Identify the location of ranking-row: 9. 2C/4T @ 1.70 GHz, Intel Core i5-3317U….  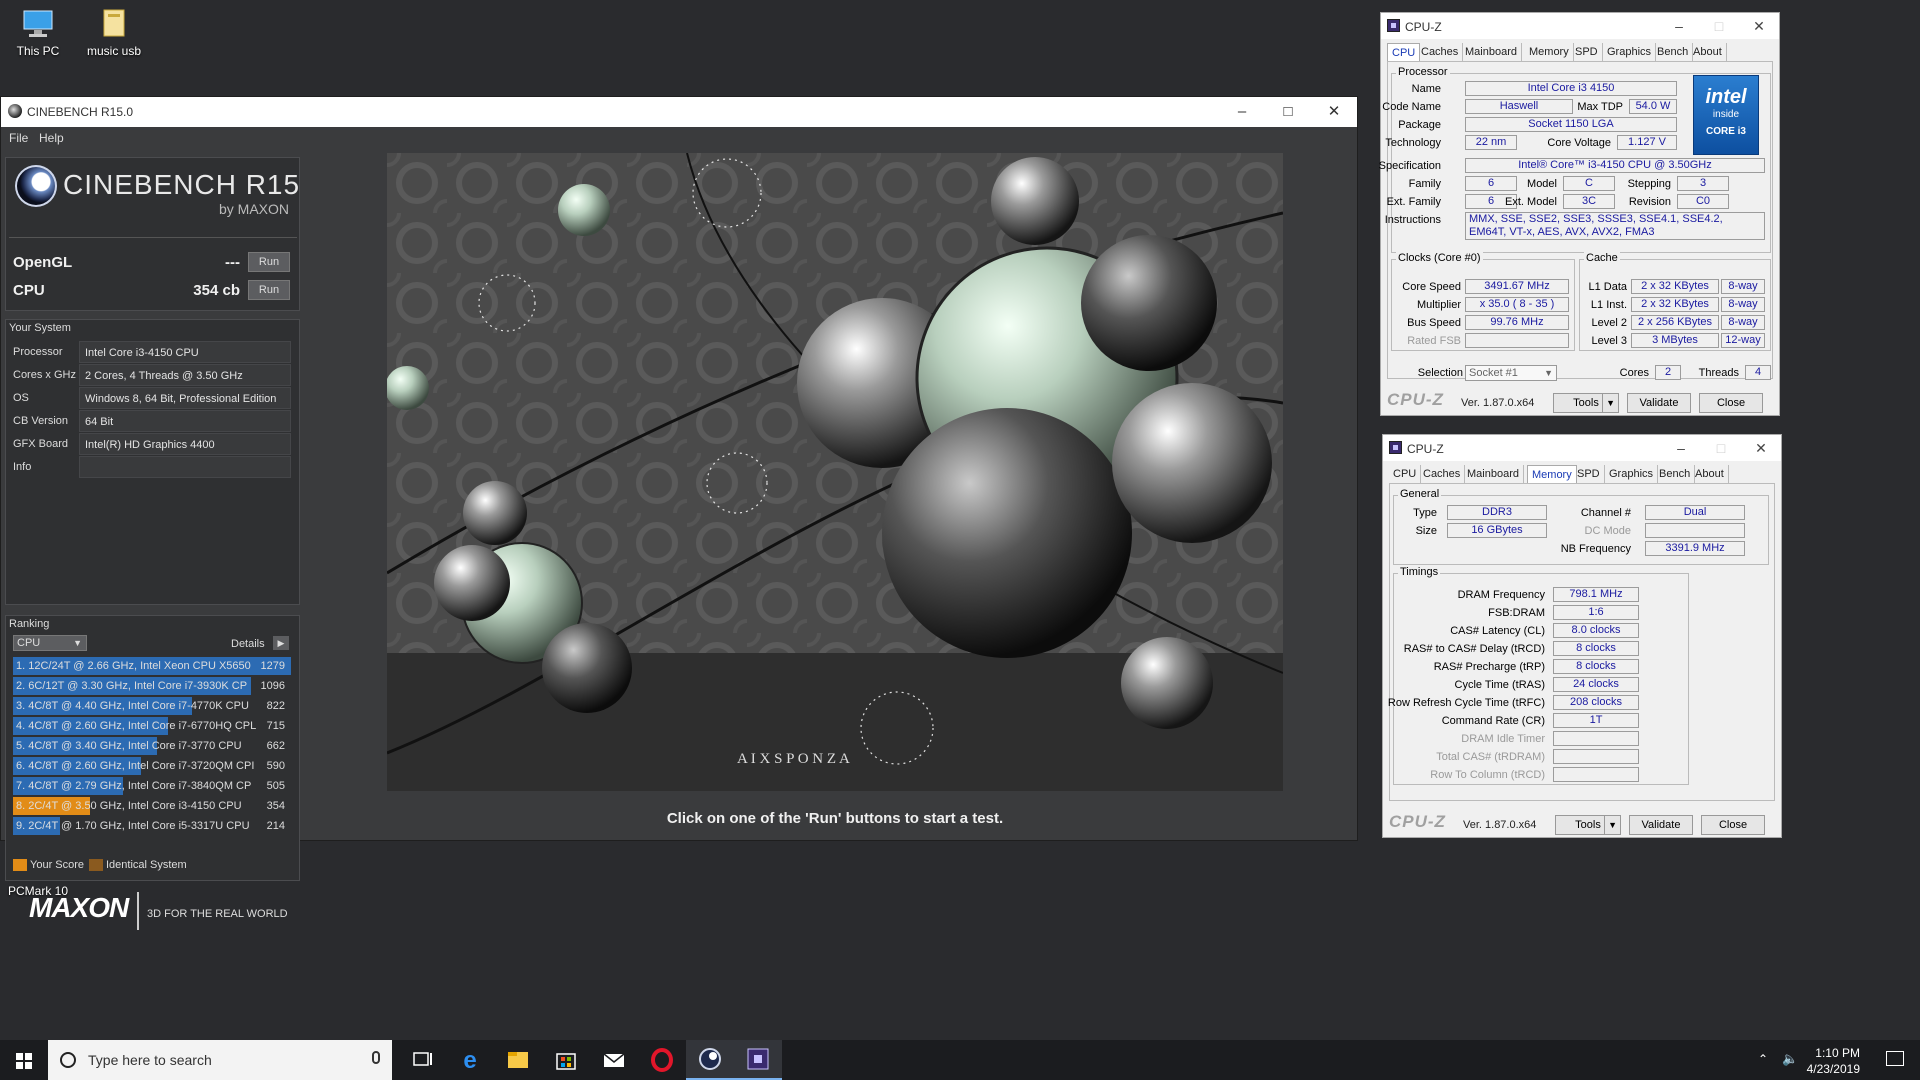
(152, 826).